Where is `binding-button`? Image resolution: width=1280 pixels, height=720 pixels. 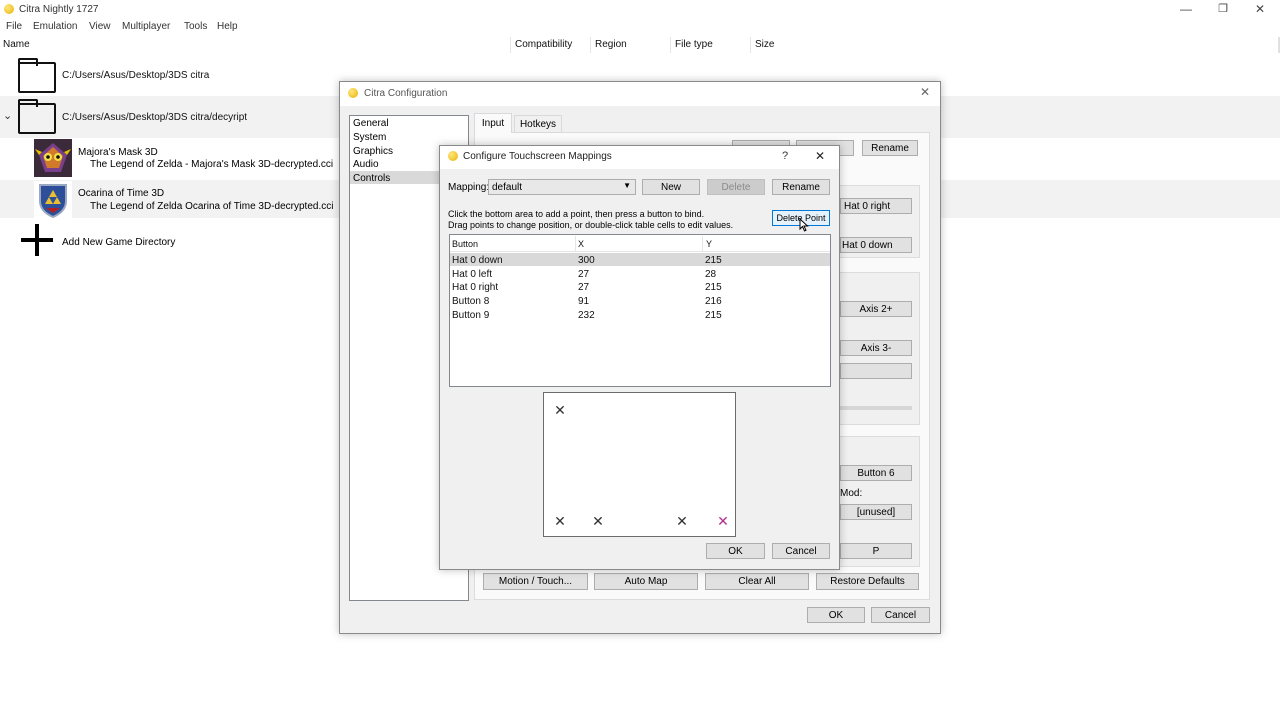 binding-button is located at coordinates (876, 371).